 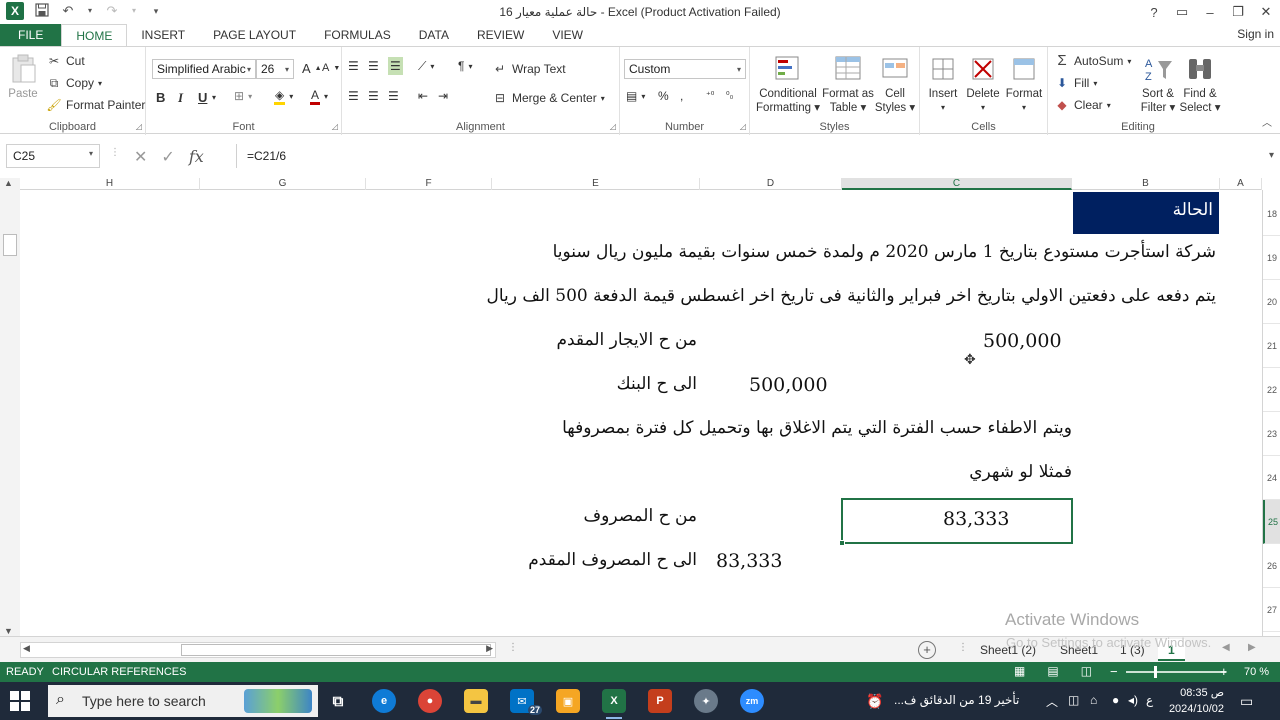 What do you see at coordinates (1255, 34) in the screenshot?
I see `sign-in-link: Sign in` at bounding box center [1255, 34].